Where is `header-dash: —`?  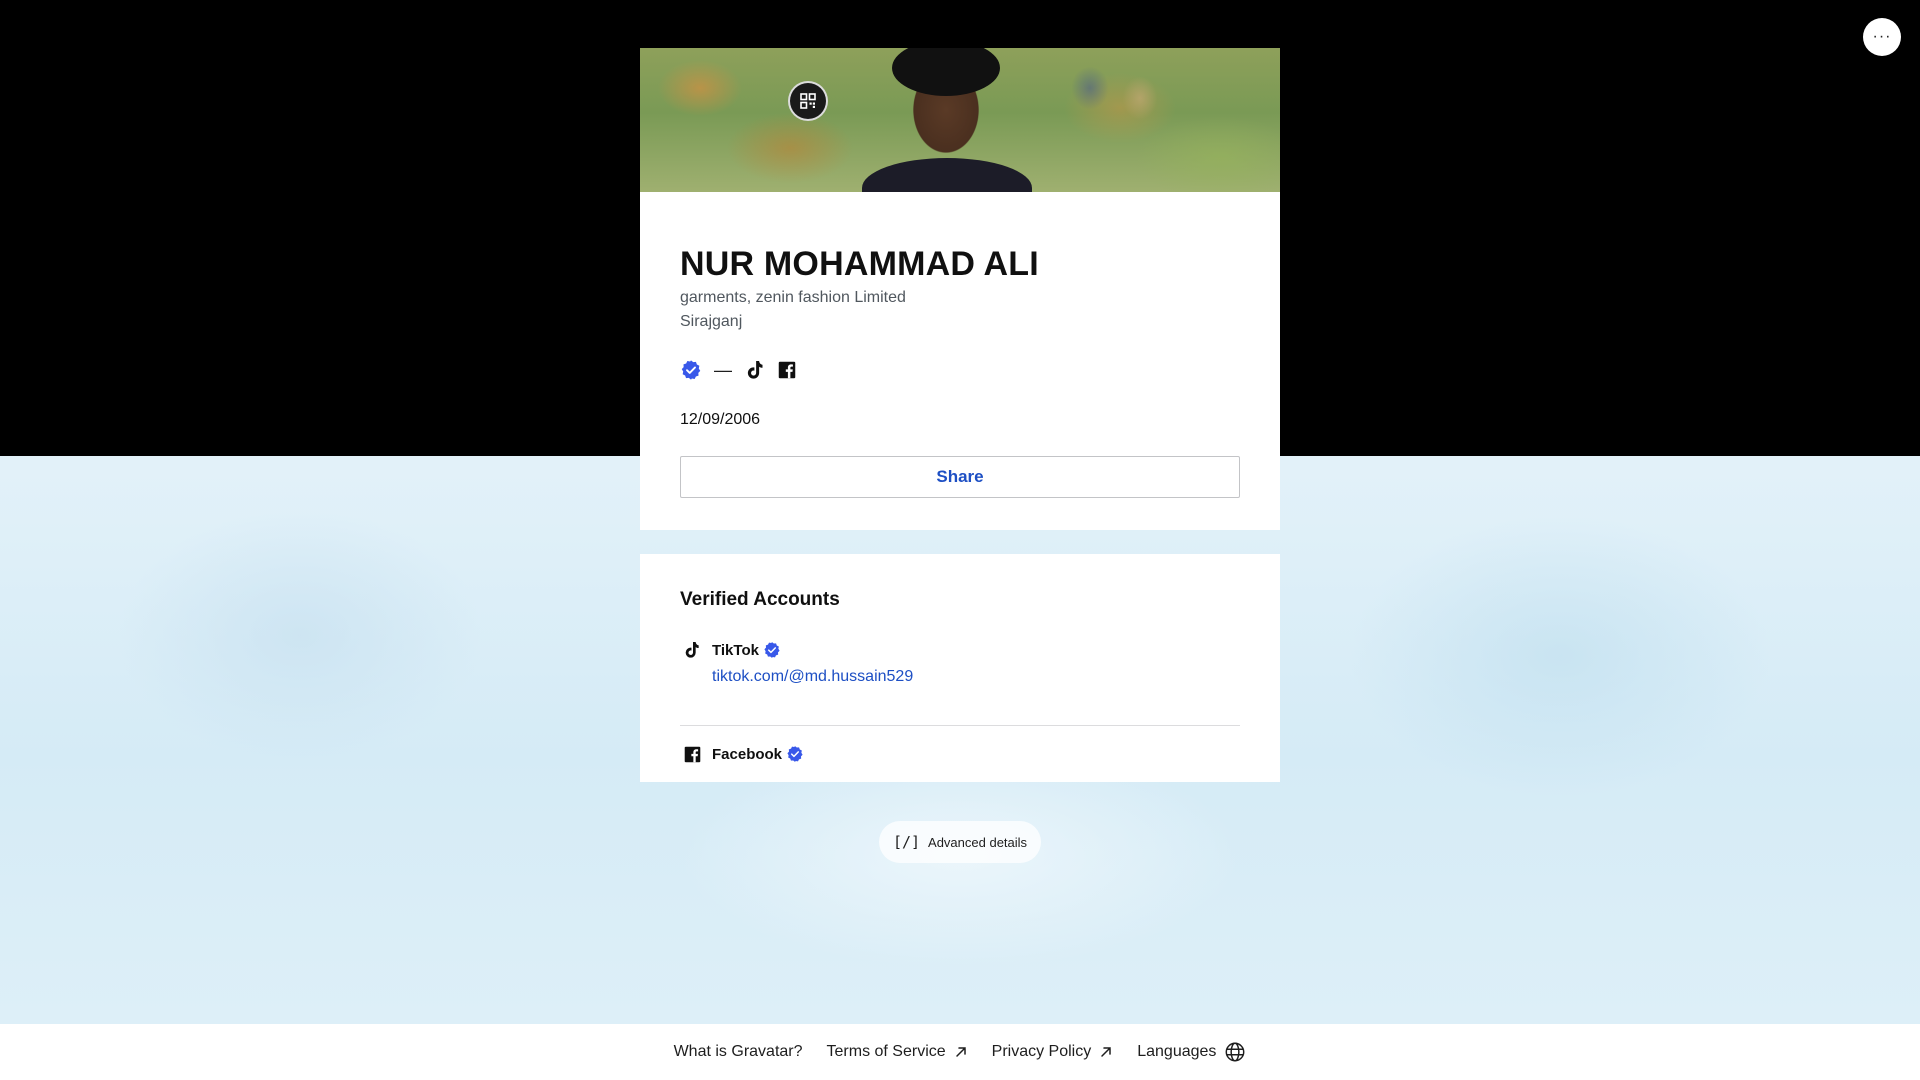
header-dash: — is located at coordinates (723, 369).